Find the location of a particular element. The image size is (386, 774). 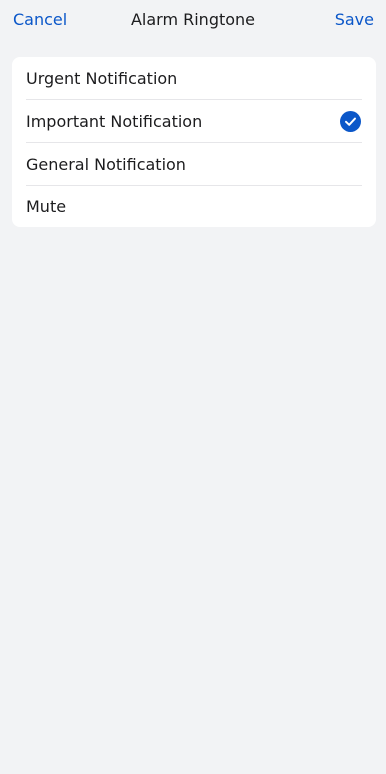

option-label: General Notification is located at coordinates (106, 164).